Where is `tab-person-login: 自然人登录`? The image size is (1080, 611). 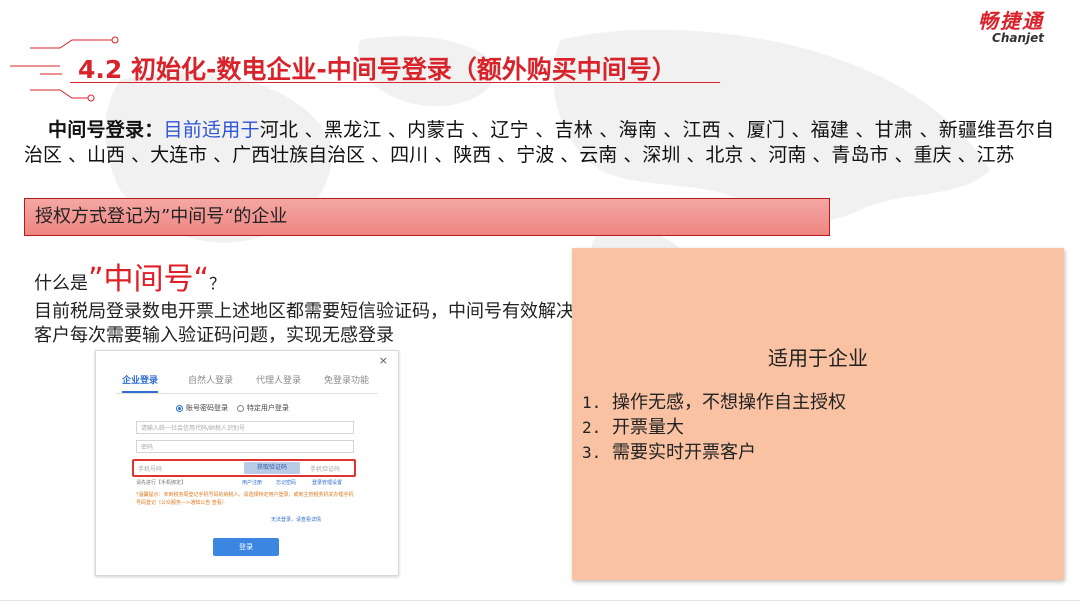 tab-person-login: 自然人登录 is located at coordinates (210, 379).